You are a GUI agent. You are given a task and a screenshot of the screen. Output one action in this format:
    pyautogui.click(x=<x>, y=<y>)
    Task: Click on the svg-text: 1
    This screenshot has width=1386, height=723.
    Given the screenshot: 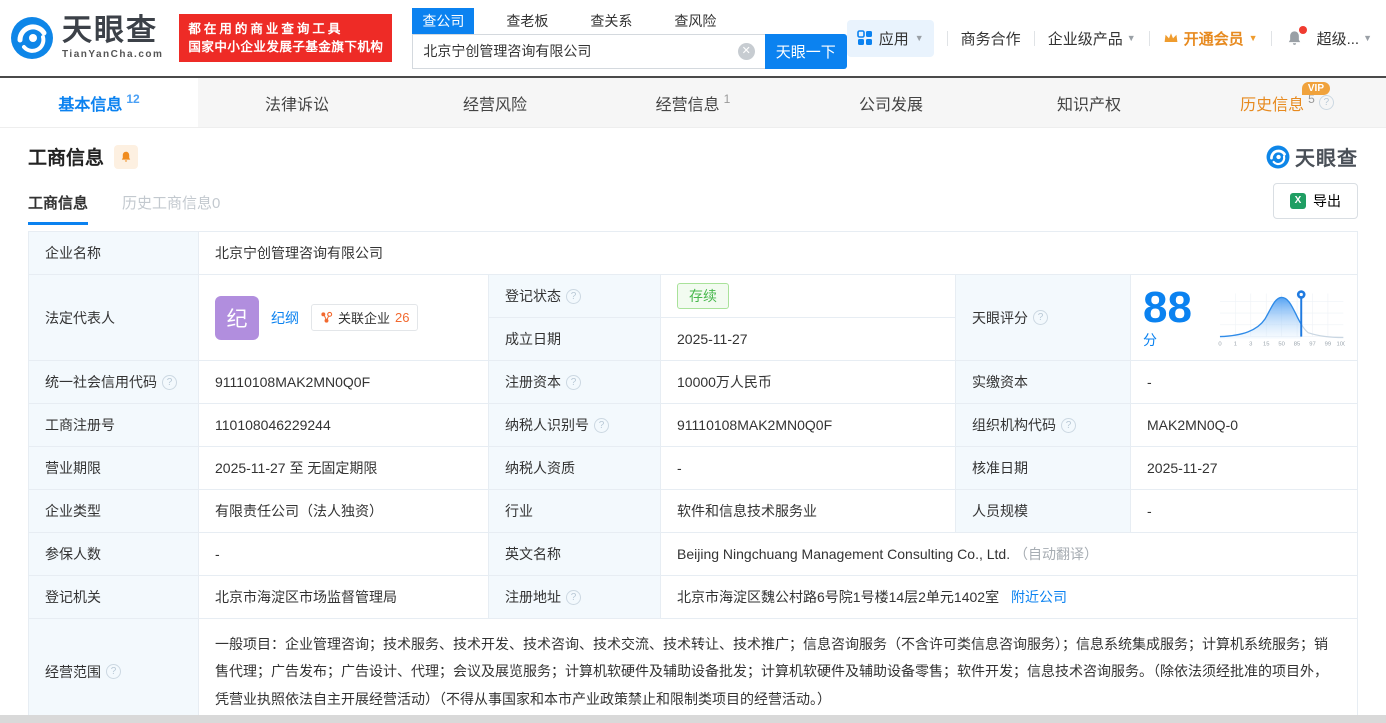 What is the action you would take?
    pyautogui.click(x=1234, y=344)
    